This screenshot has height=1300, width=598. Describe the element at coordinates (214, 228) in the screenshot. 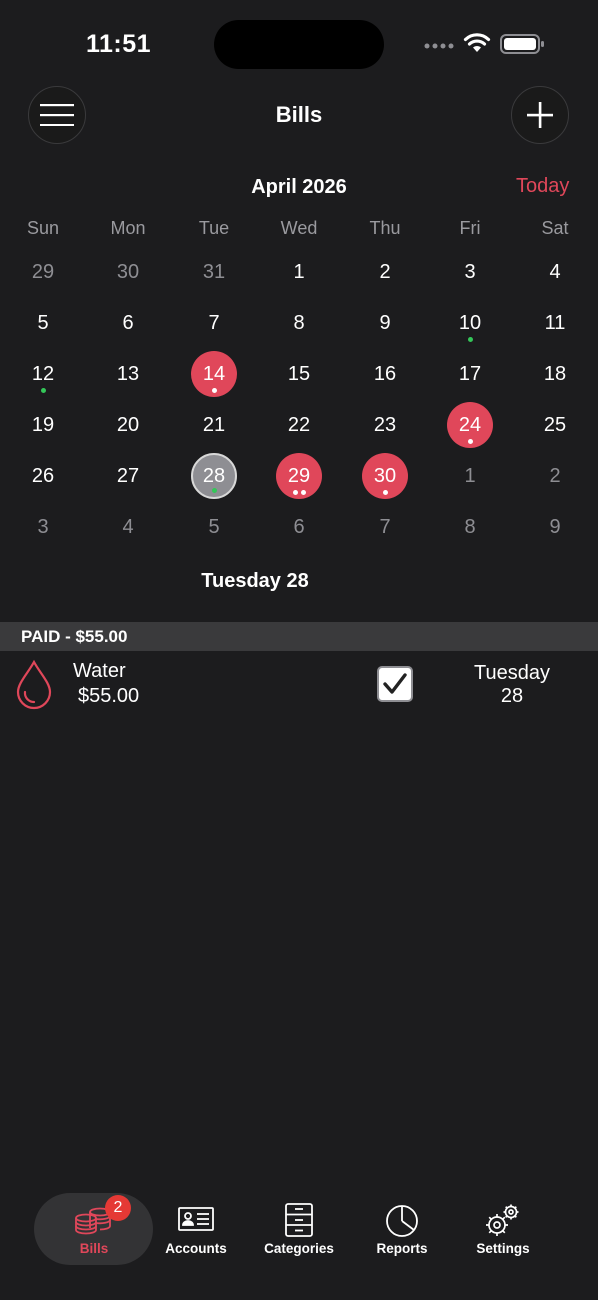

I see `weekday-label: Tue` at that location.